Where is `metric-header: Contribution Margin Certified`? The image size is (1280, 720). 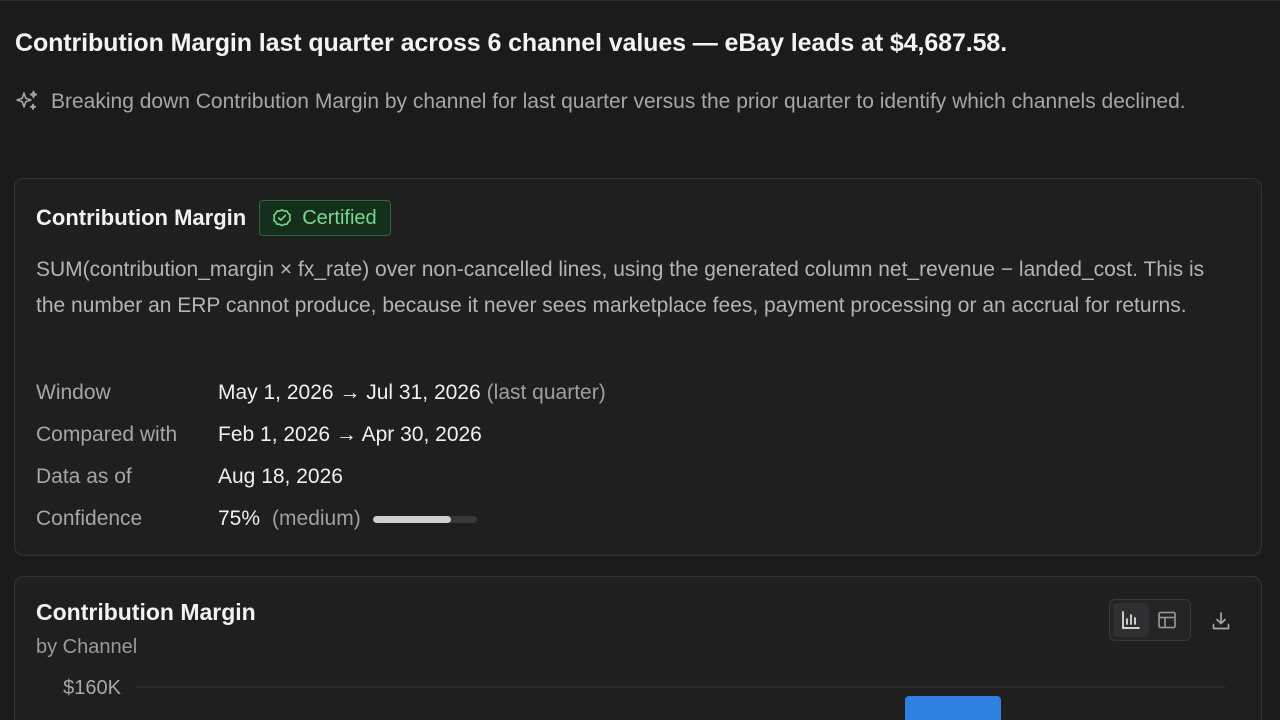 metric-header: Contribution Margin Certified is located at coordinates (213, 218).